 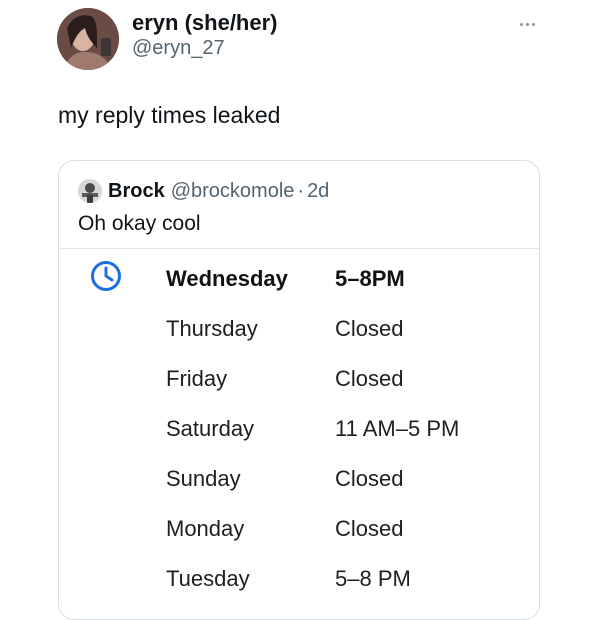 What do you see at coordinates (299, 341) in the screenshot?
I see `hours-row-thursday: Thursday Closed` at bounding box center [299, 341].